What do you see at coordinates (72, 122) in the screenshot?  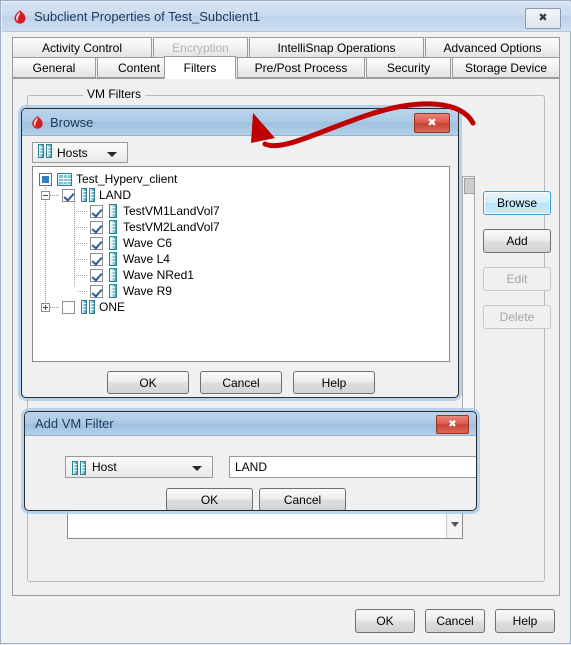 I see `browse-dialog-title: Browse` at bounding box center [72, 122].